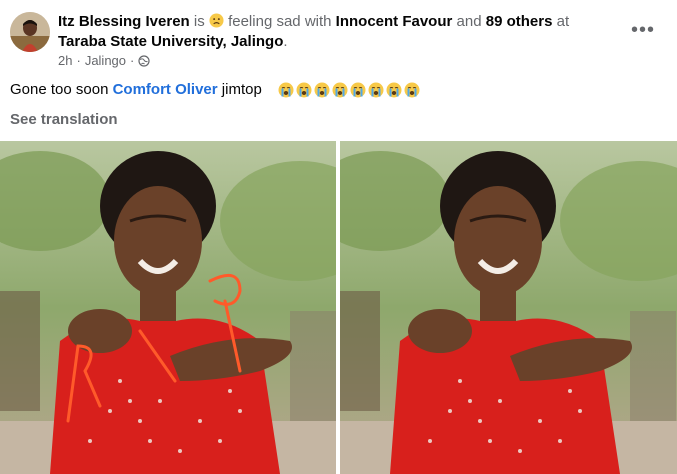 The height and width of the screenshot is (474, 677). I want to click on post-location: Jalingo, so click(105, 61).